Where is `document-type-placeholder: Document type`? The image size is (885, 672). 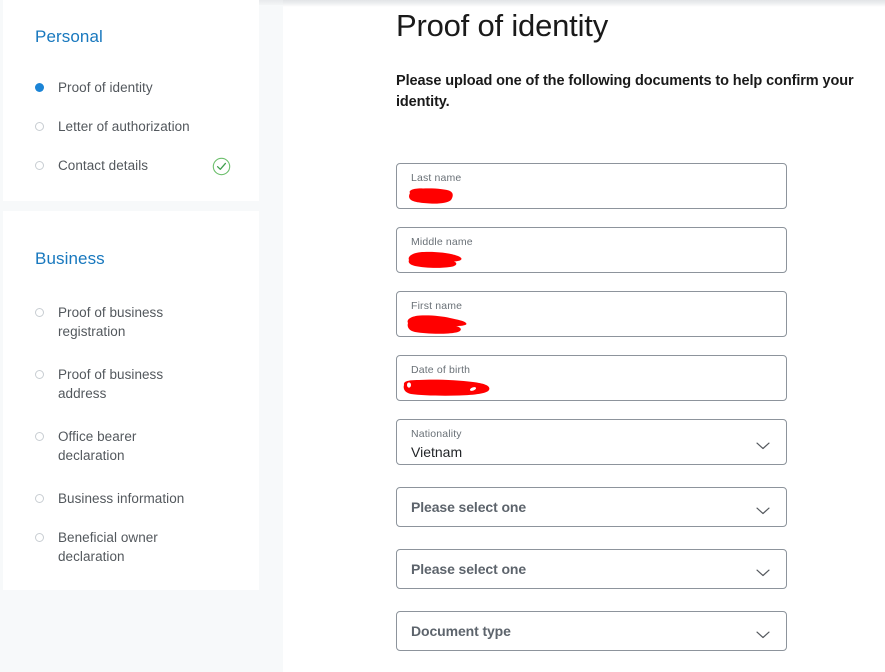
document-type-placeholder: Document type is located at coordinates (461, 631).